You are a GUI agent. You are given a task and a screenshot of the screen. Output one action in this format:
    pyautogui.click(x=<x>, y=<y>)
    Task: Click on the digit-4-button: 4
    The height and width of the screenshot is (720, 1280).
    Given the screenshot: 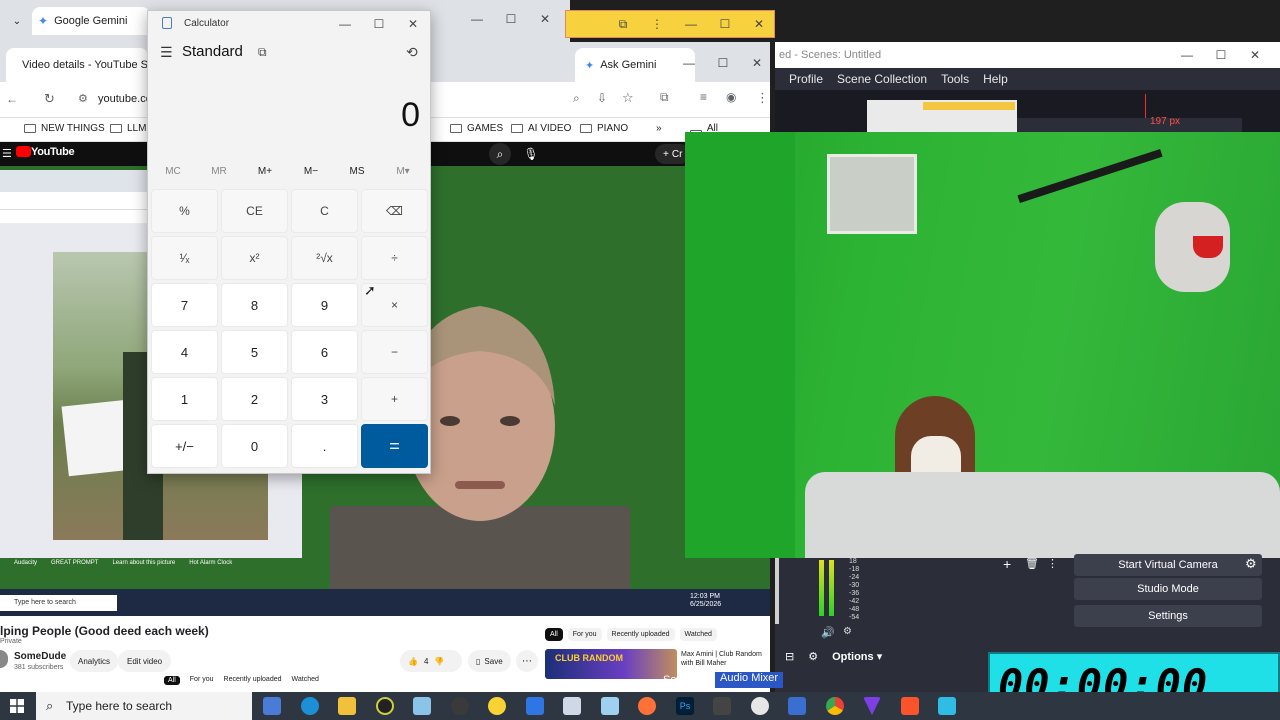 What is the action you would take?
    pyautogui.click(x=184, y=352)
    